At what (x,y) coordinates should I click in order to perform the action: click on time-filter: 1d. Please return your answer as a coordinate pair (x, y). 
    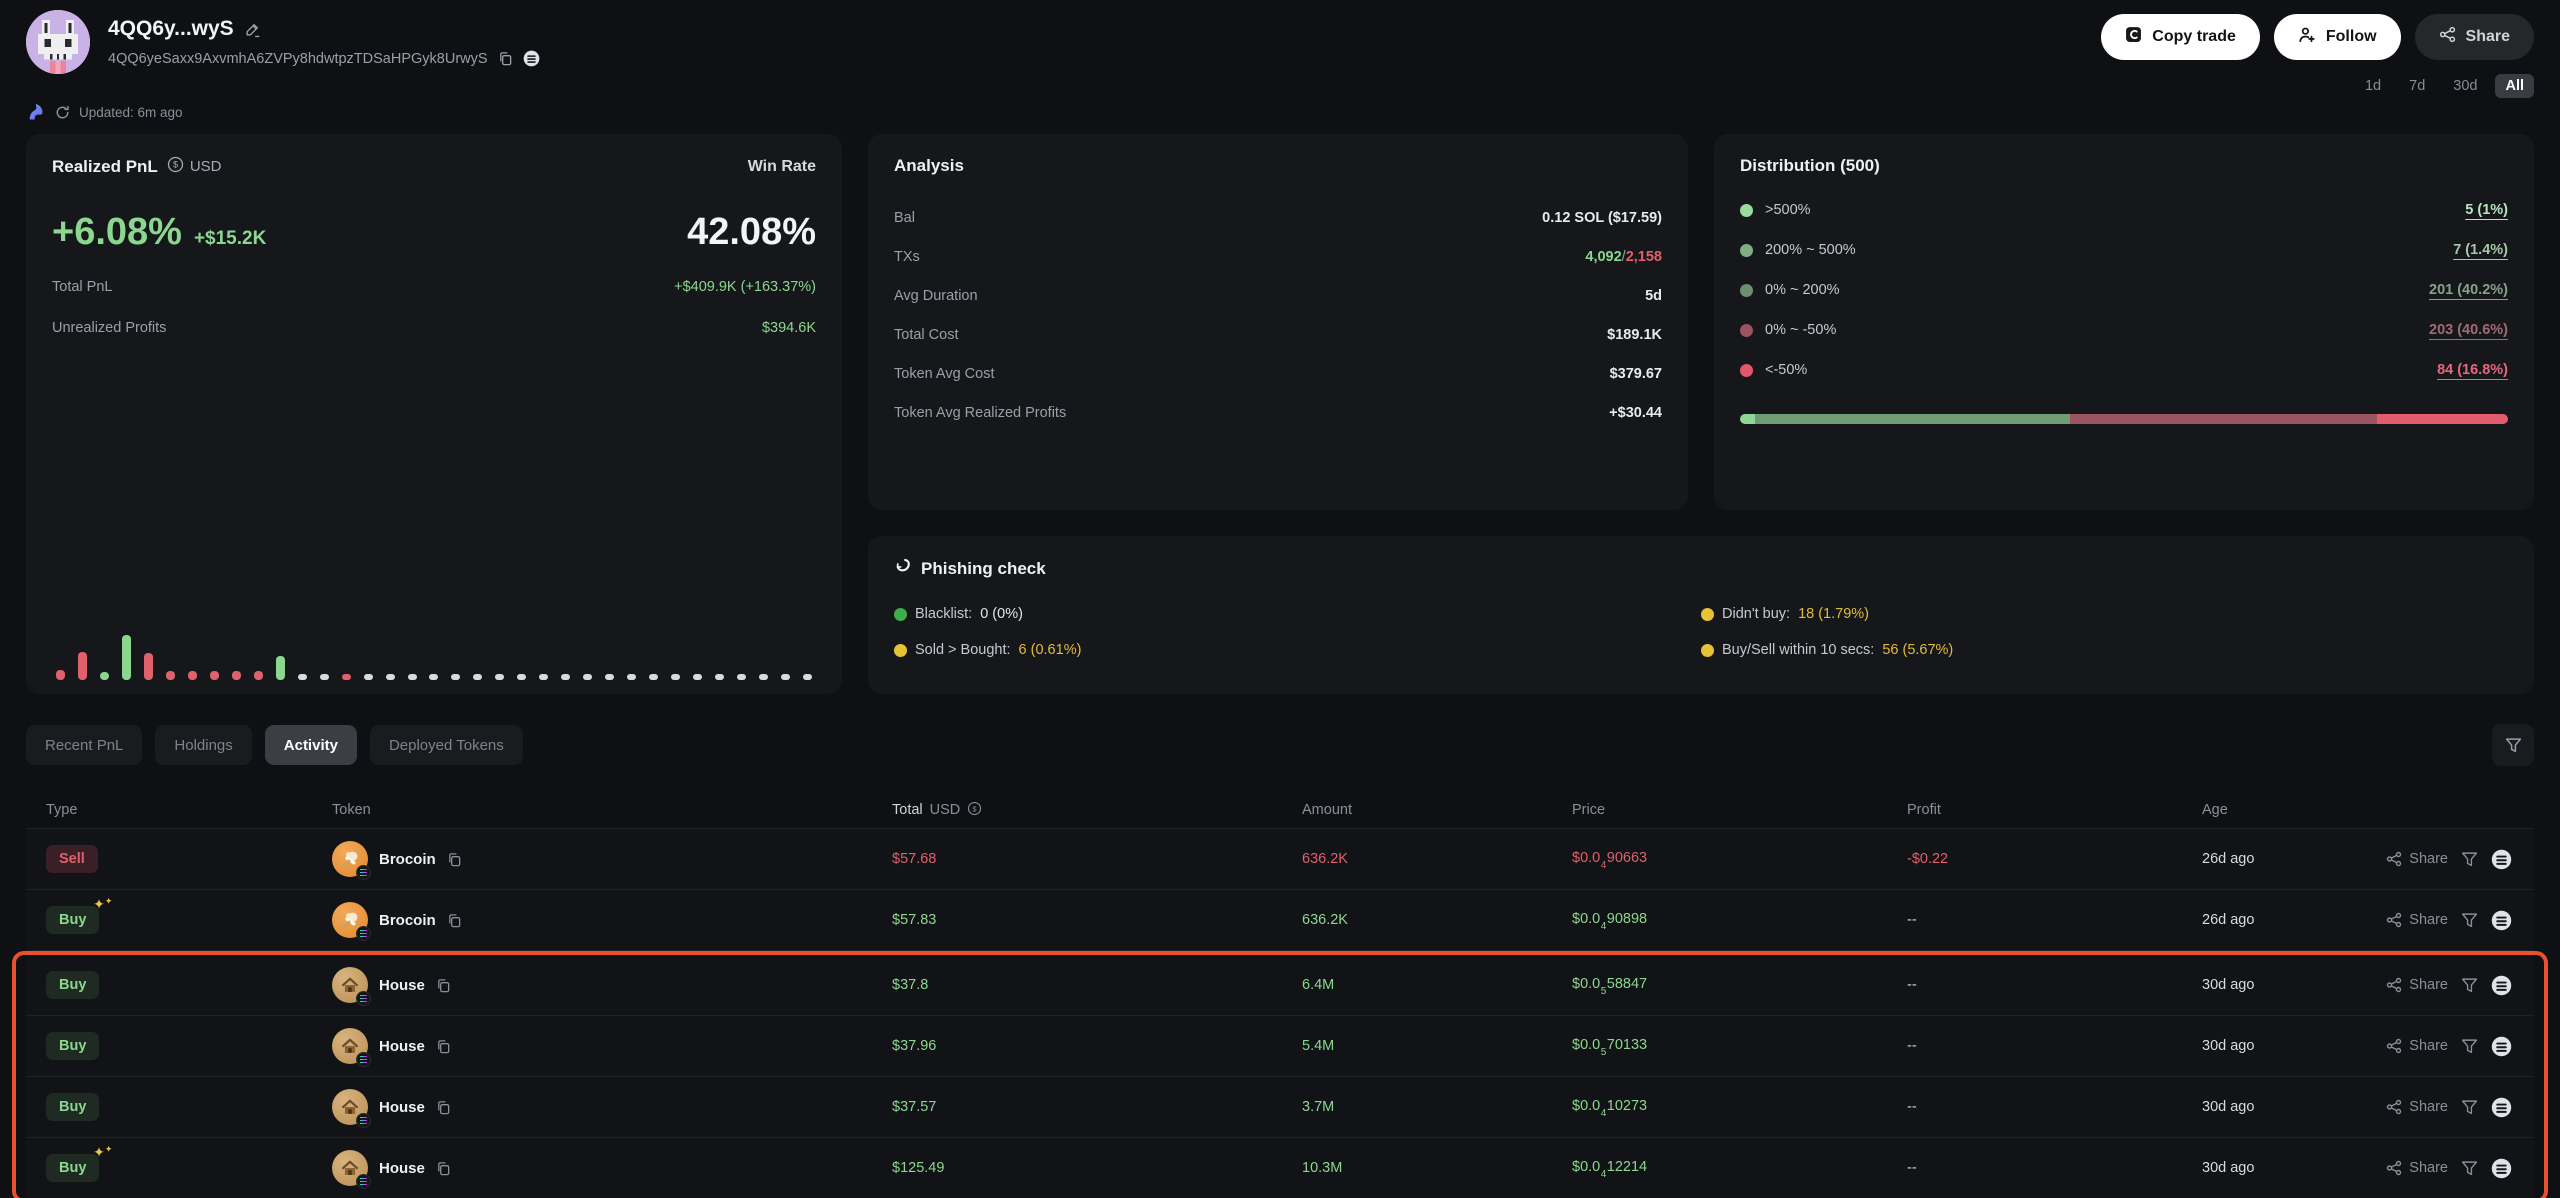
    Looking at the image, I should click on (2373, 86).